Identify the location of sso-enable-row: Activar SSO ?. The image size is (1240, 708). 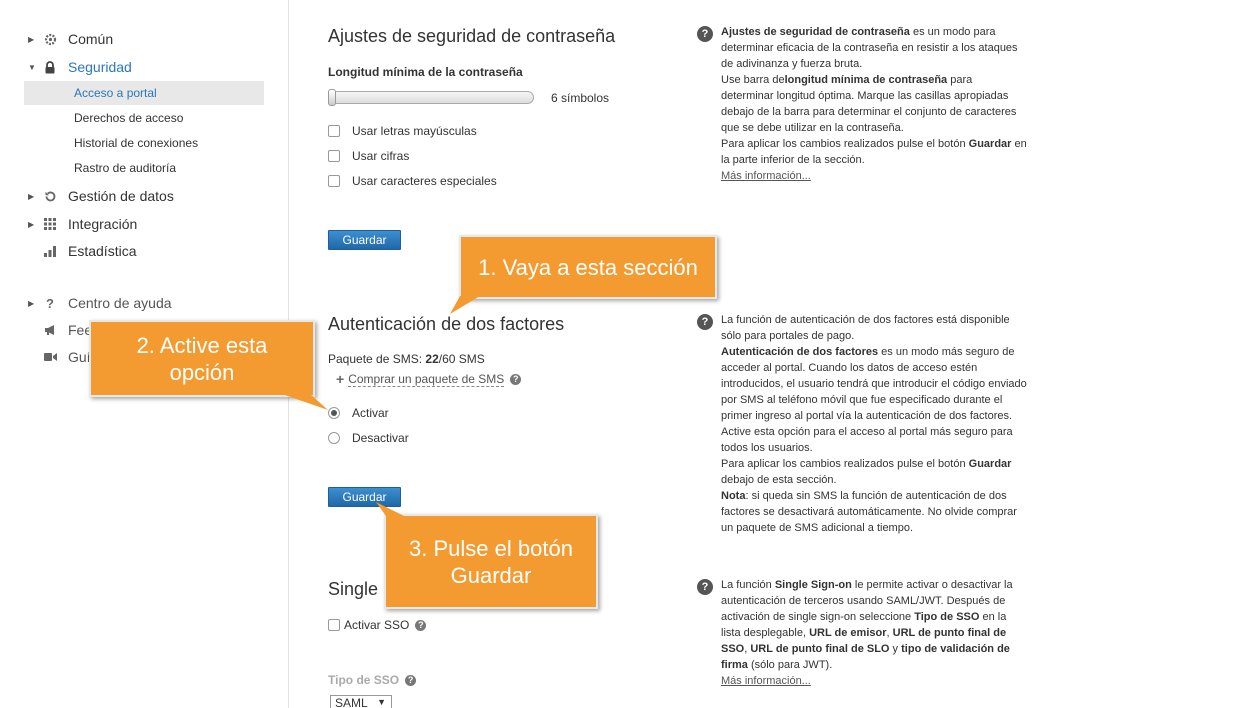
(377, 625).